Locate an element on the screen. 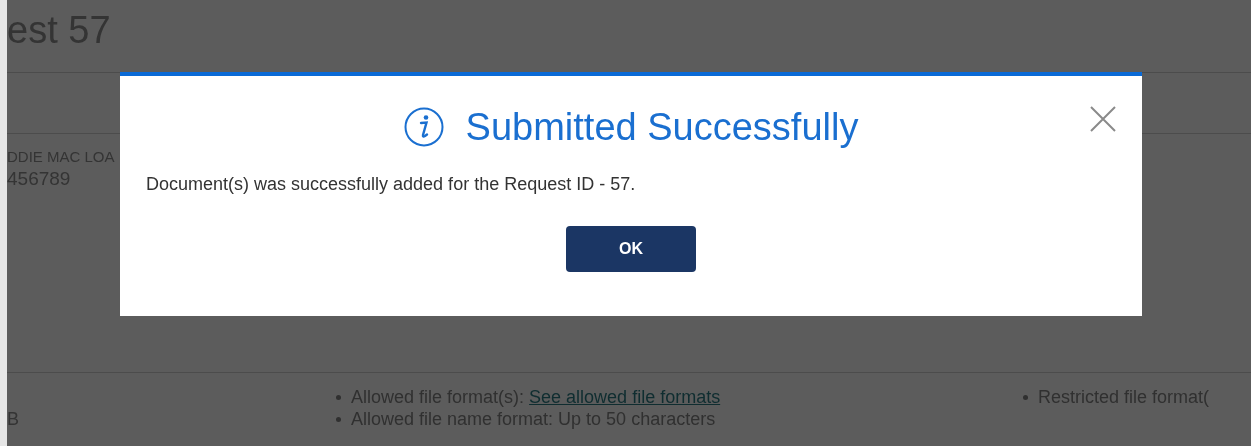  dialog-title: Submitted Successfully is located at coordinates (662, 127).